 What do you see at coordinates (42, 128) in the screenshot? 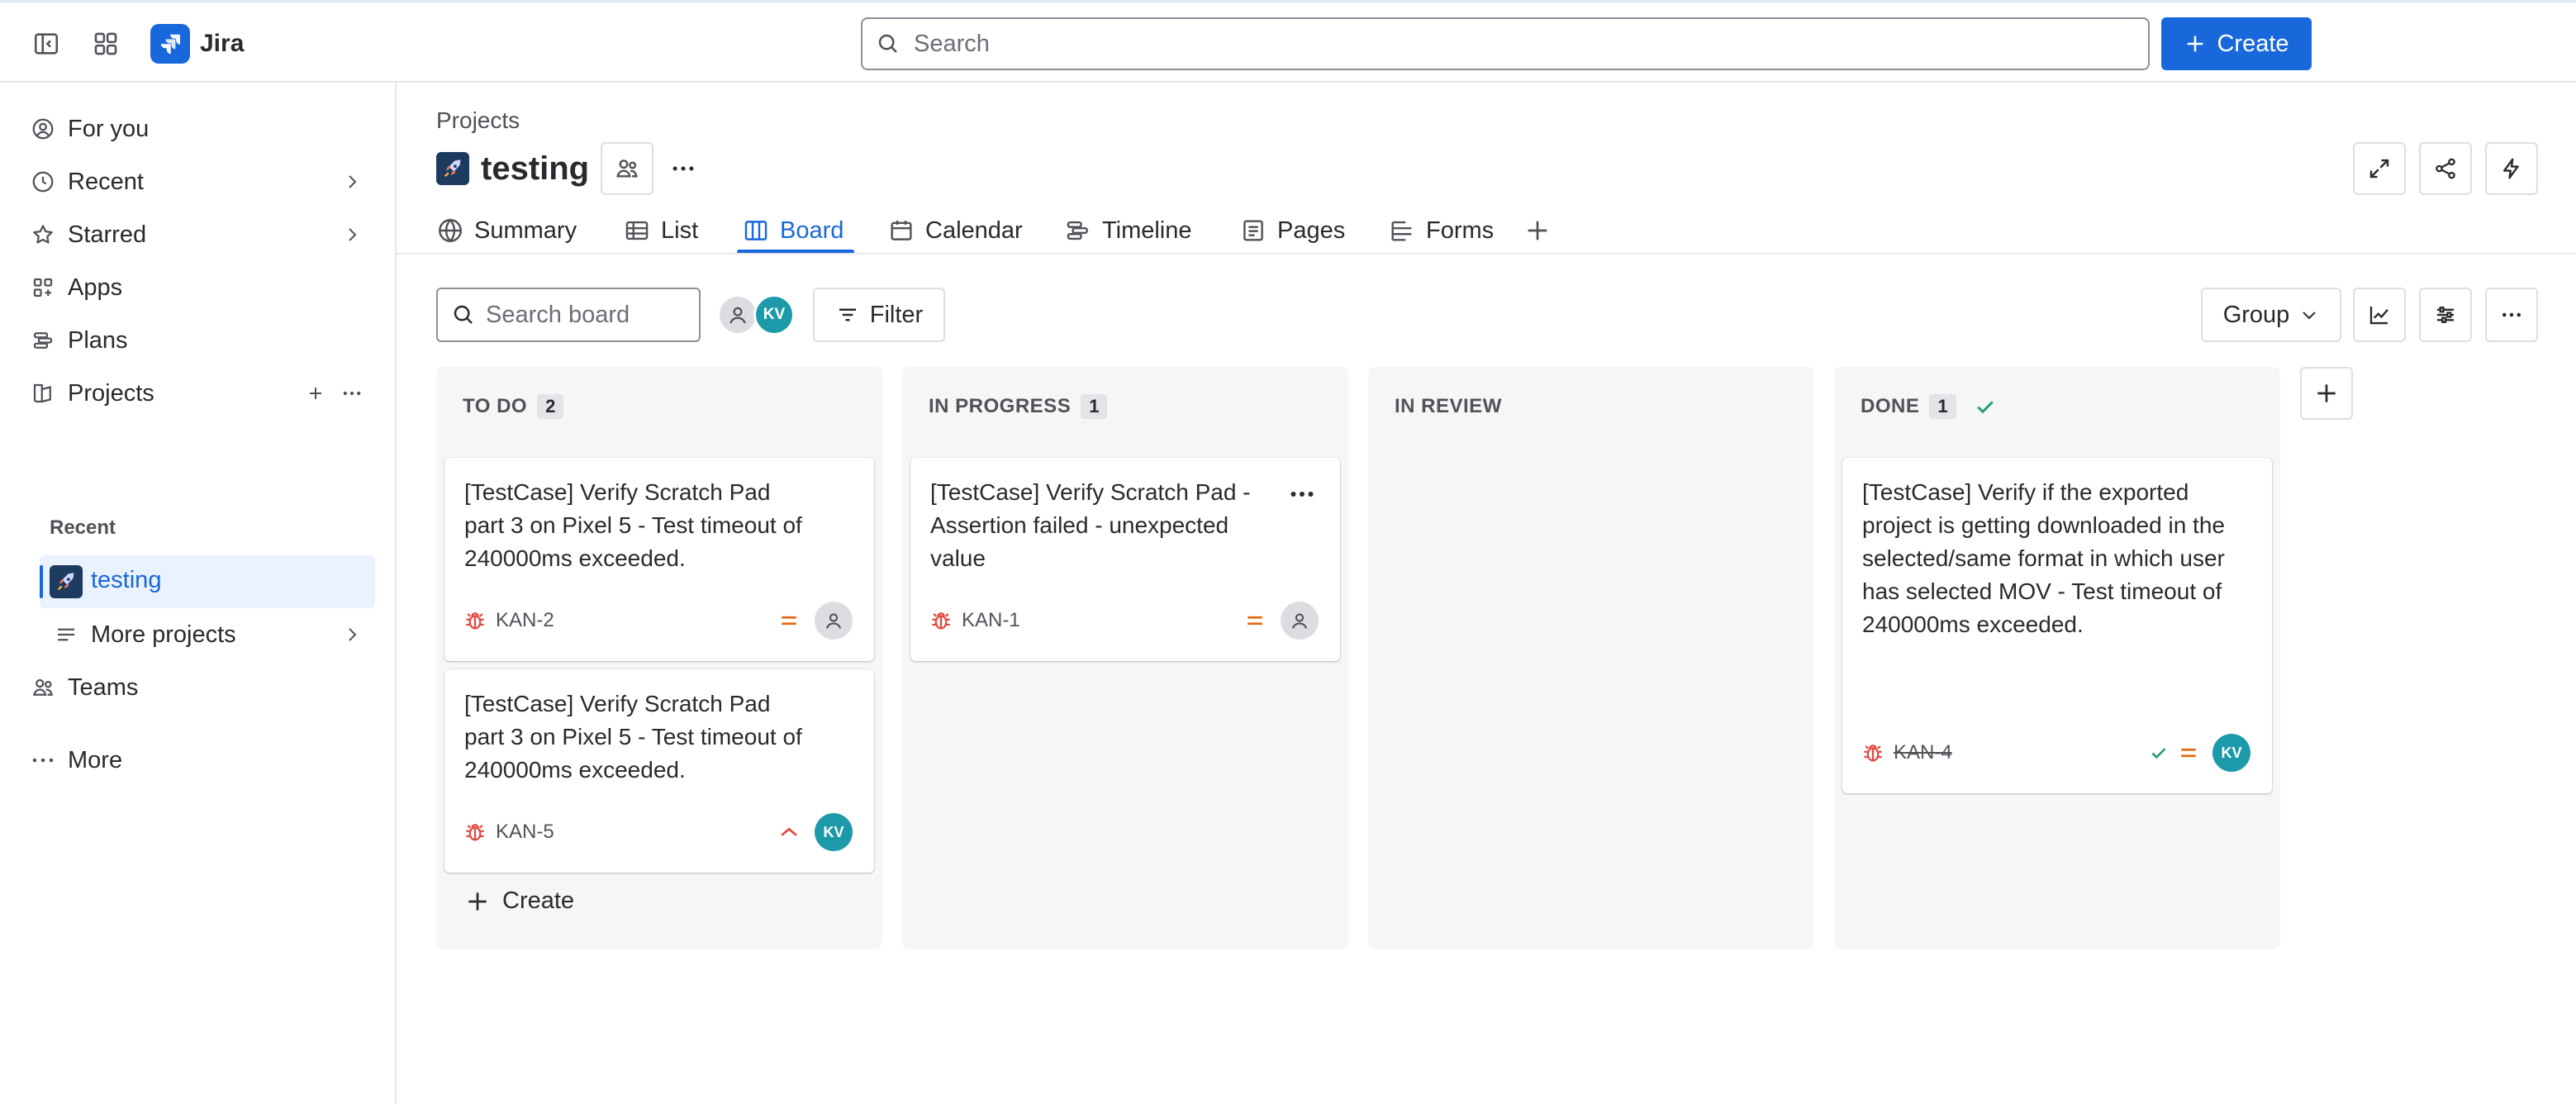
I see `user-circle-icon` at bounding box center [42, 128].